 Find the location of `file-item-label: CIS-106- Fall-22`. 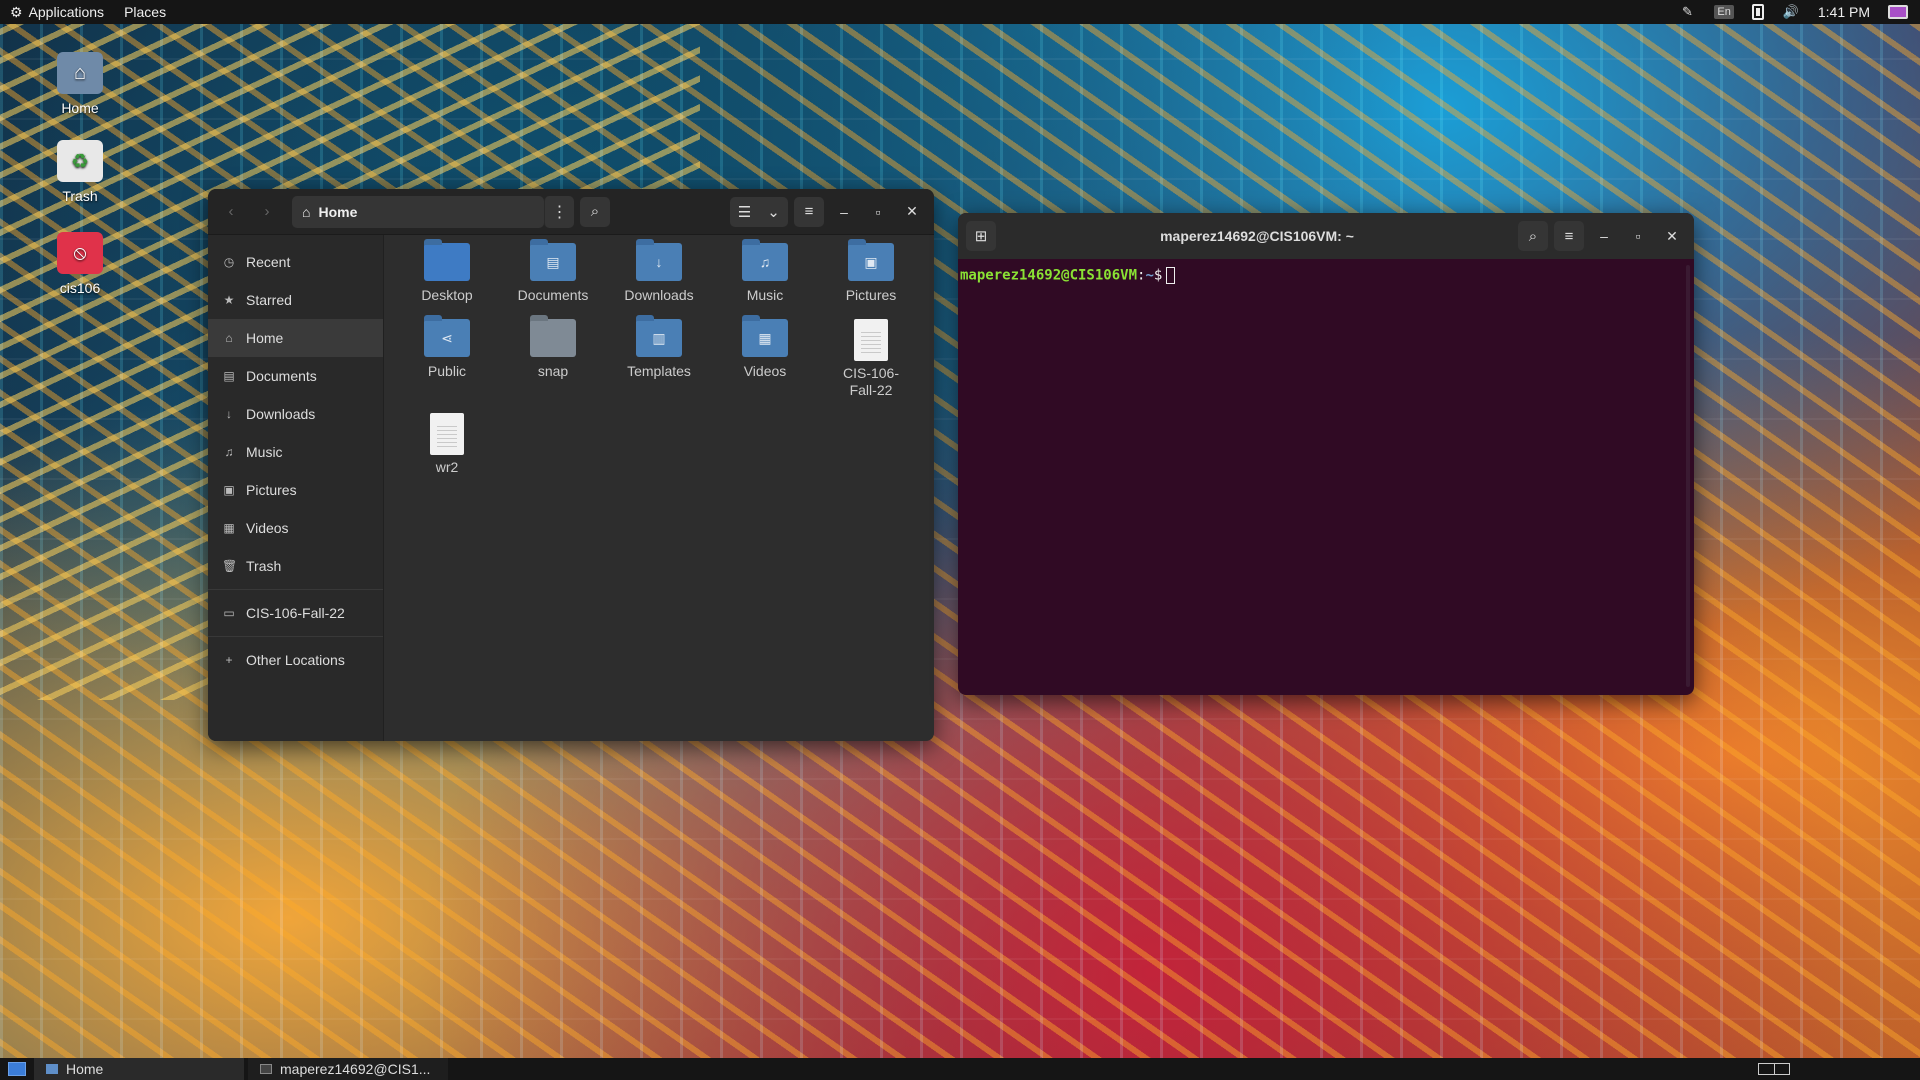

file-item-label: CIS-106- Fall-22 is located at coordinates (871, 381).